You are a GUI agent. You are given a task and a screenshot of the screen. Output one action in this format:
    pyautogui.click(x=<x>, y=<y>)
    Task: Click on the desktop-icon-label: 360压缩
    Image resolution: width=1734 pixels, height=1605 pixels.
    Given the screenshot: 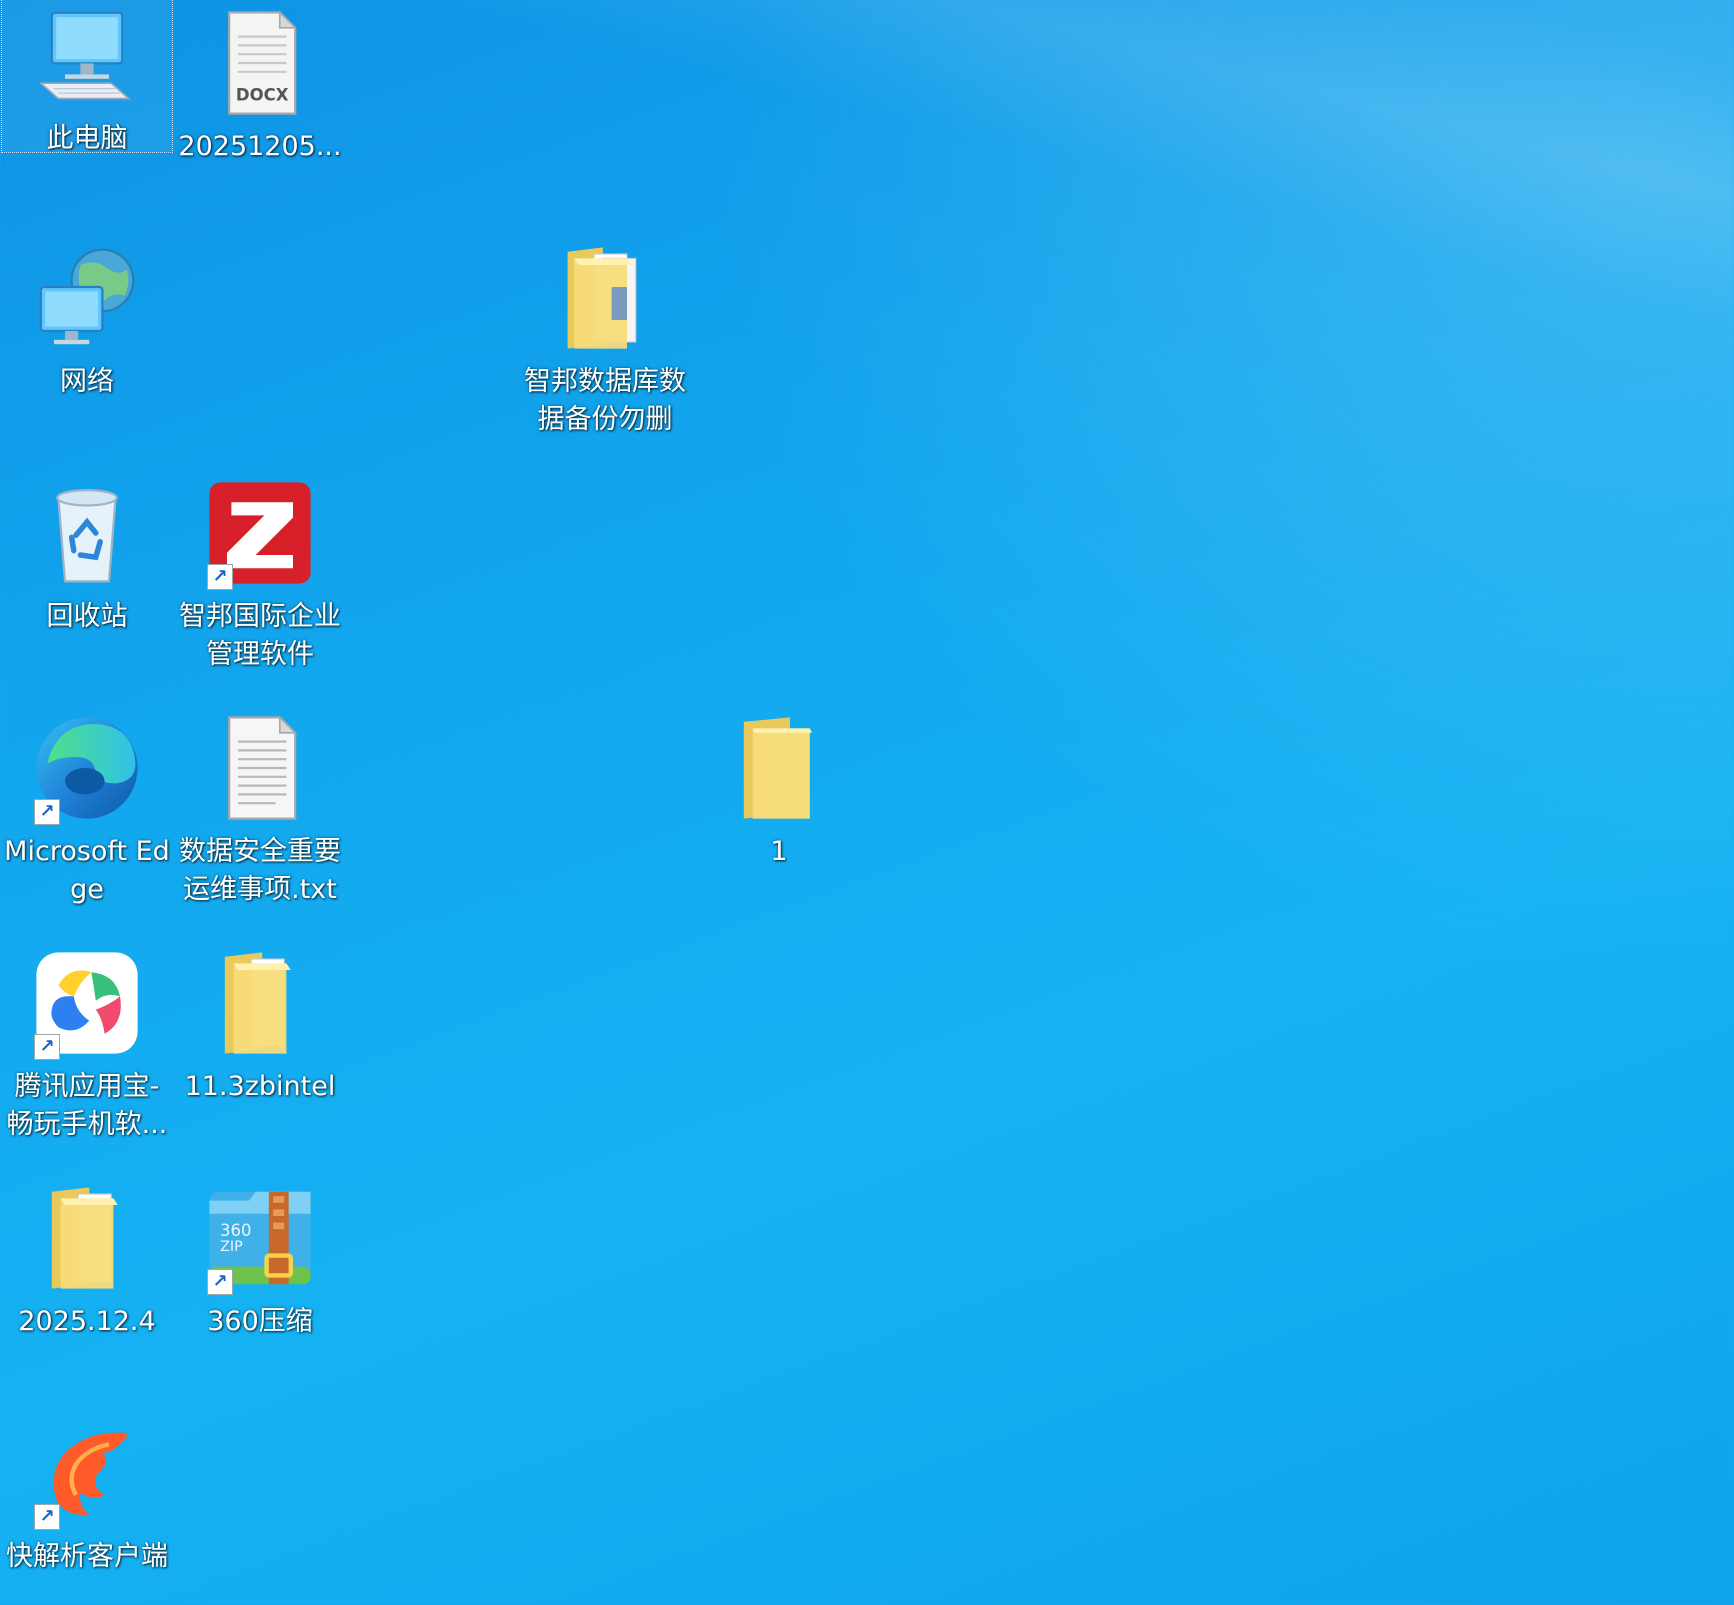 What is the action you would take?
    pyautogui.click(x=260, y=1321)
    